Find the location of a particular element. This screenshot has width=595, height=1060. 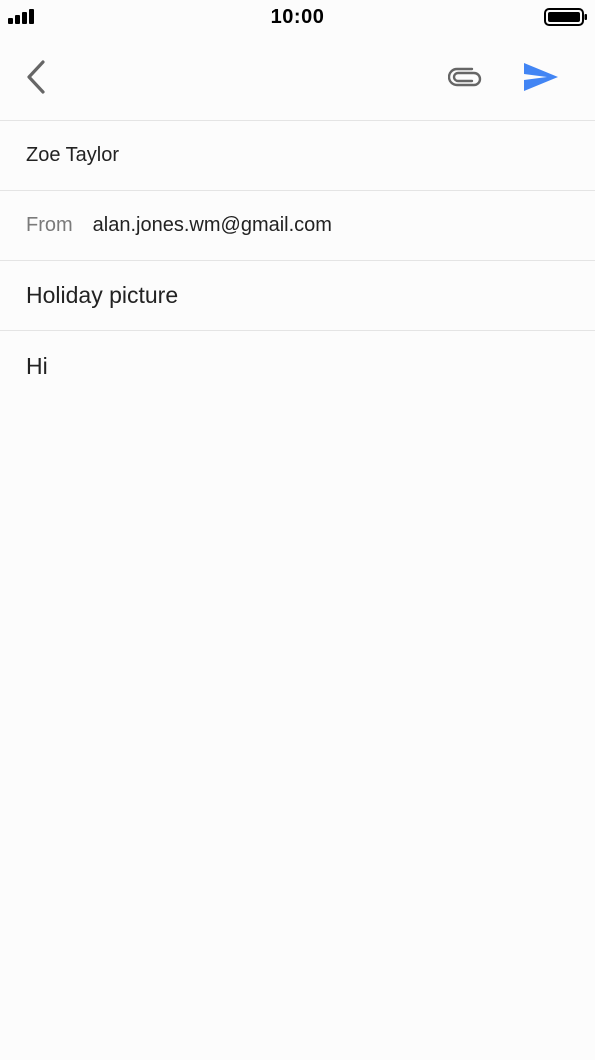

attach-button is located at coordinates (465, 77).